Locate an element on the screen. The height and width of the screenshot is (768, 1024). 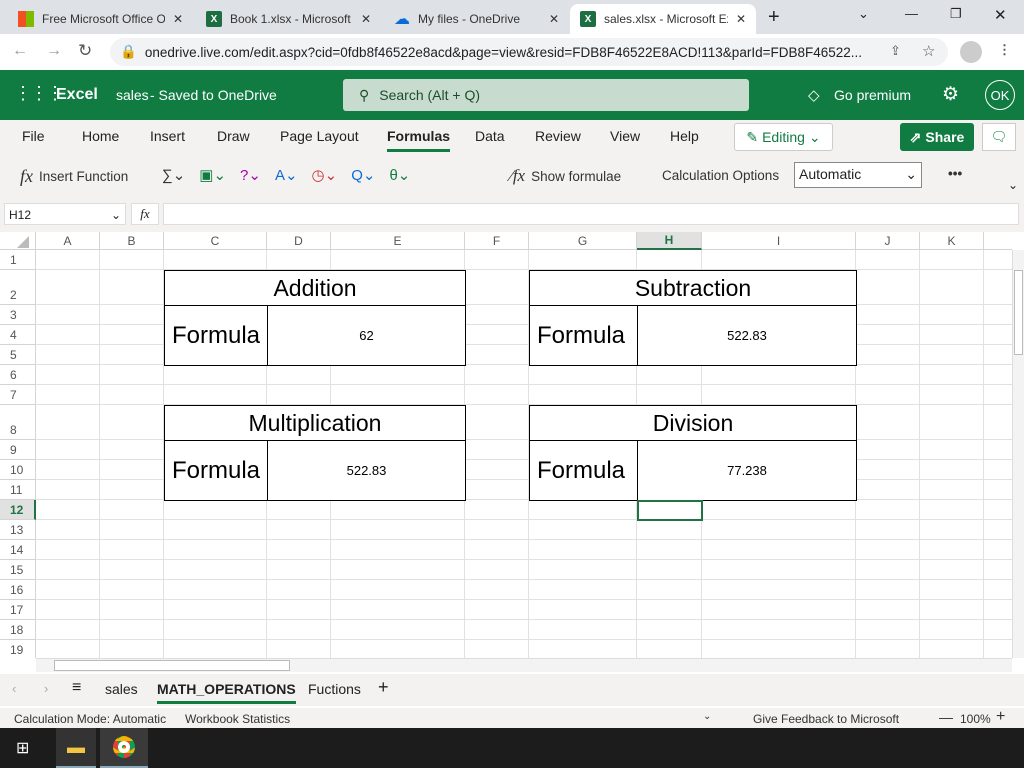
avatar: OK is located at coordinates (1000, 95).